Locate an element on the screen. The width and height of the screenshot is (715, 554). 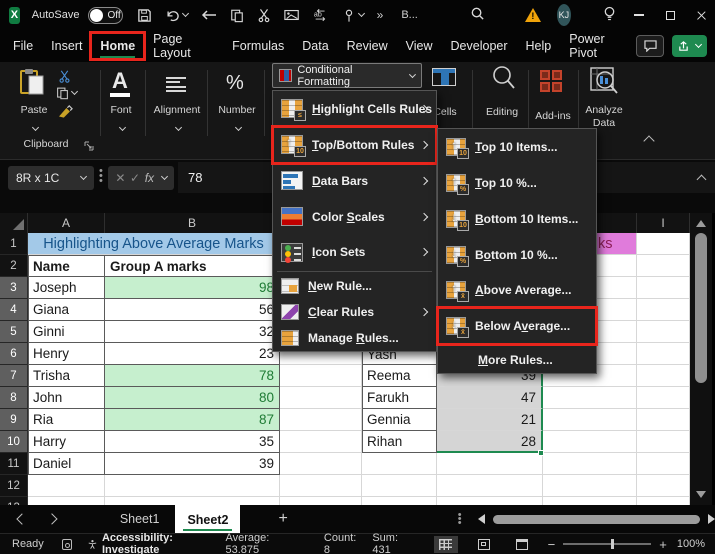
row-header-13: 13 is located at coordinates (14, 501).